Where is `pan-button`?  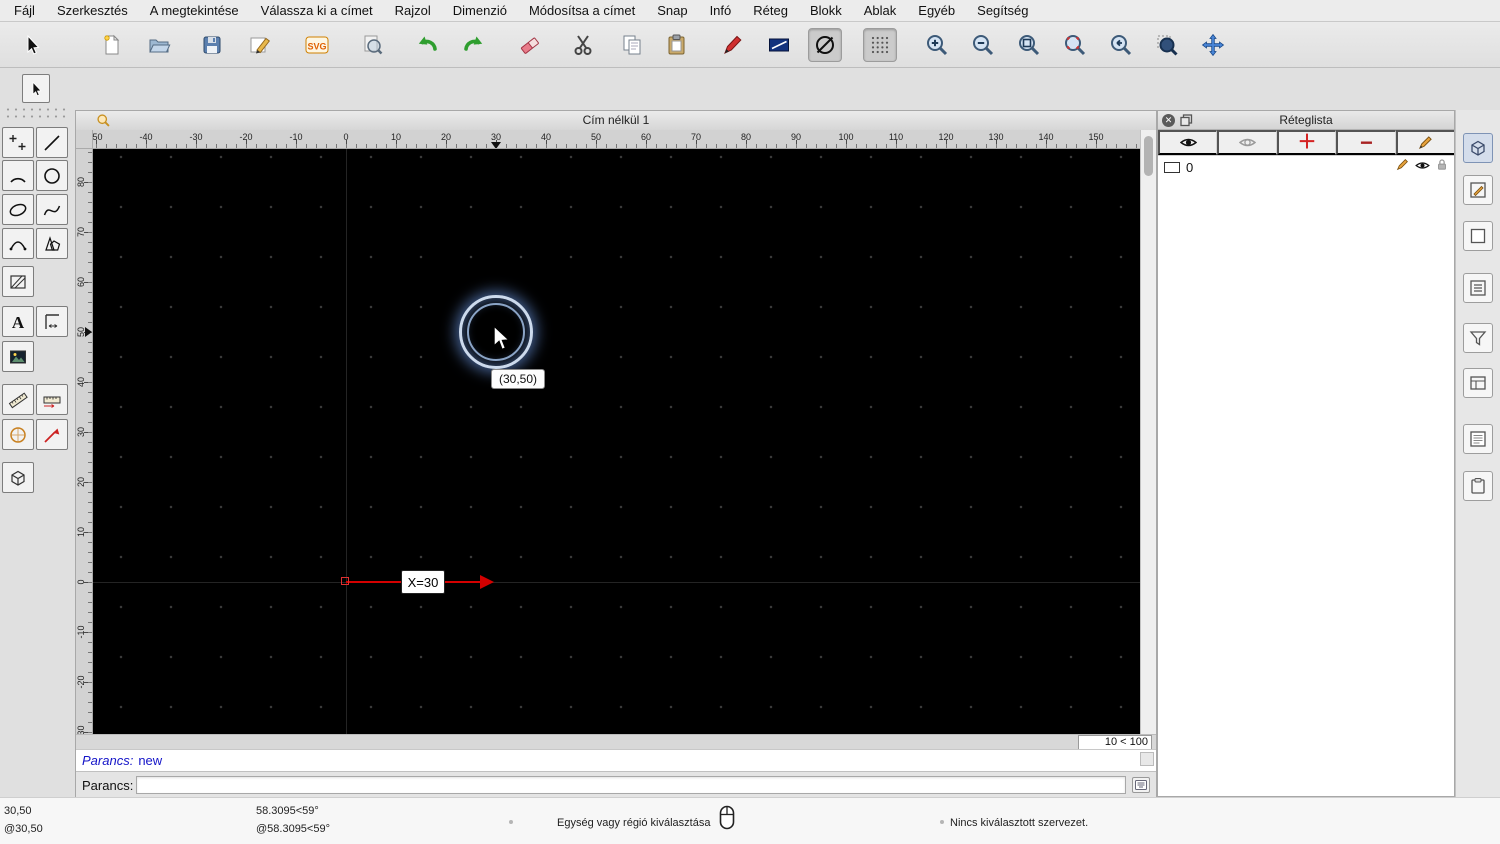
pan-button is located at coordinates (1213, 45).